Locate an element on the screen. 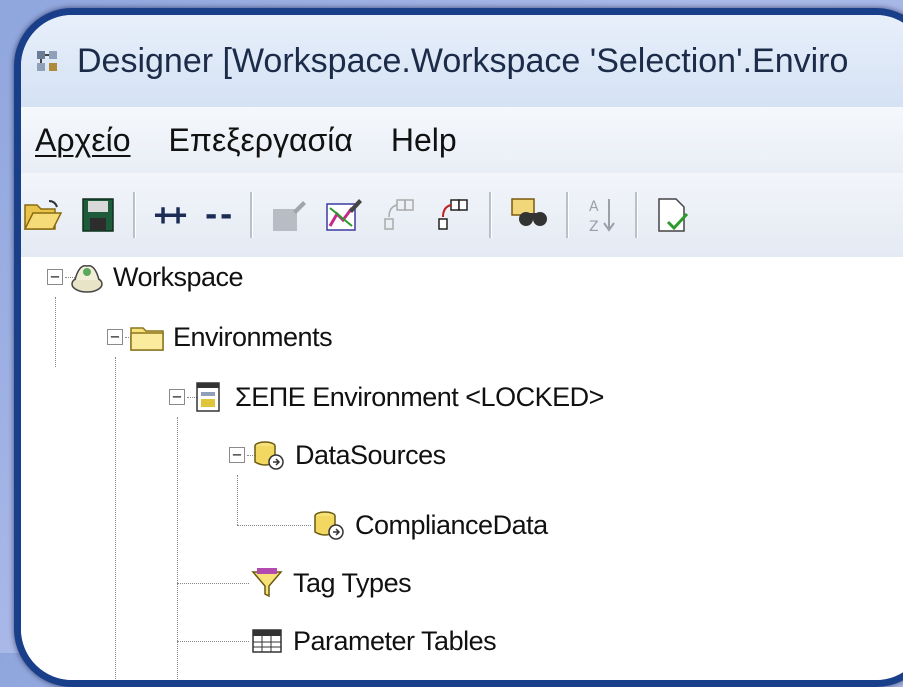 This screenshot has width=903, height=687. save-button is located at coordinates (98, 215).